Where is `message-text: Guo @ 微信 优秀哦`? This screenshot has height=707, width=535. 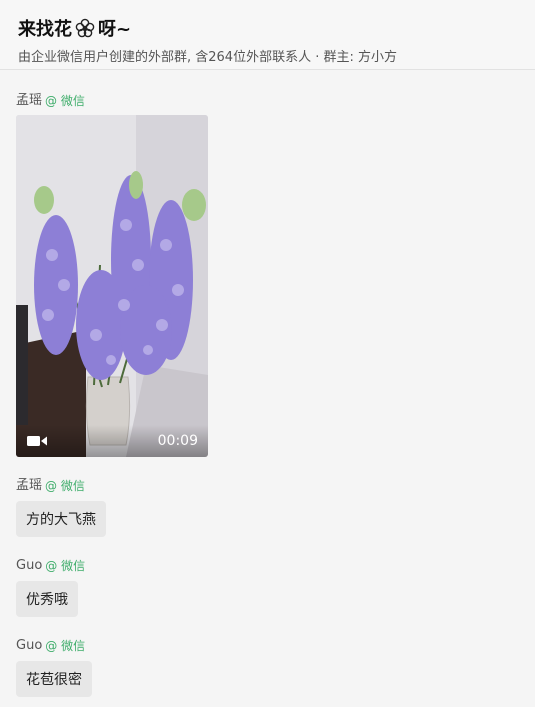
message-text: Guo @ 微信 优秀哦 is located at coordinates (267, 587).